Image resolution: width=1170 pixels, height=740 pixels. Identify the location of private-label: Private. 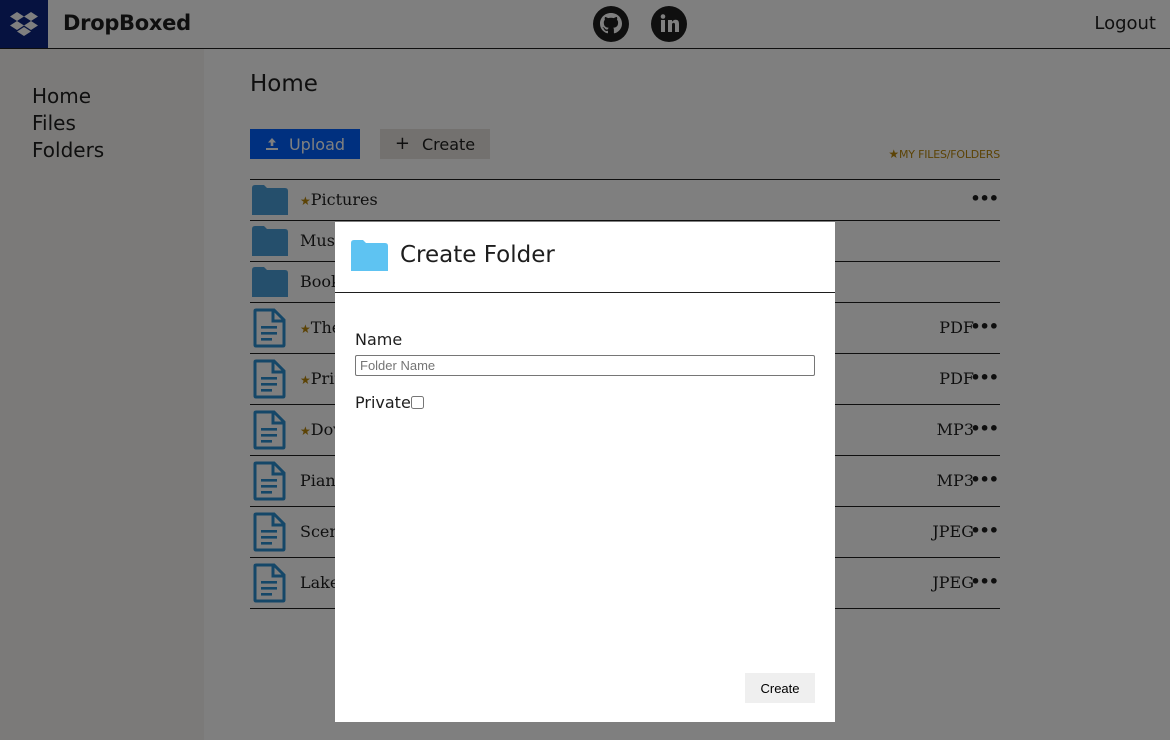
(383, 402).